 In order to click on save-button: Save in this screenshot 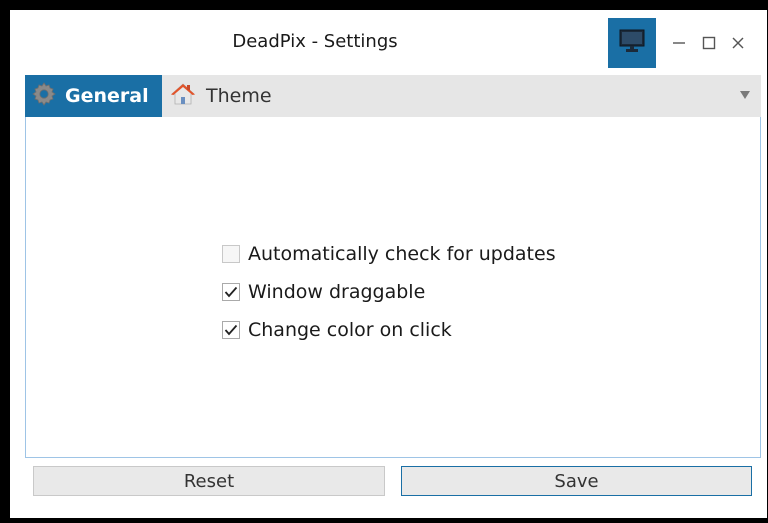, I will do `click(576, 481)`.